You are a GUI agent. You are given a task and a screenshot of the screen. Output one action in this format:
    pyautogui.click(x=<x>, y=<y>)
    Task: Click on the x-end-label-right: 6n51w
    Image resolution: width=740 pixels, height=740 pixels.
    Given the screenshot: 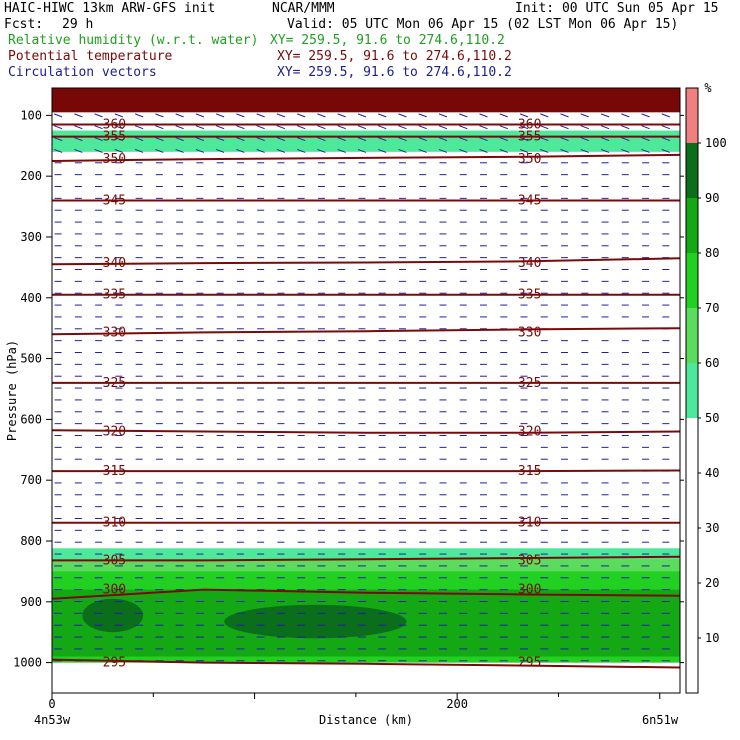 What is the action you would take?
    pyautogui.click(x=660, y=720)
    